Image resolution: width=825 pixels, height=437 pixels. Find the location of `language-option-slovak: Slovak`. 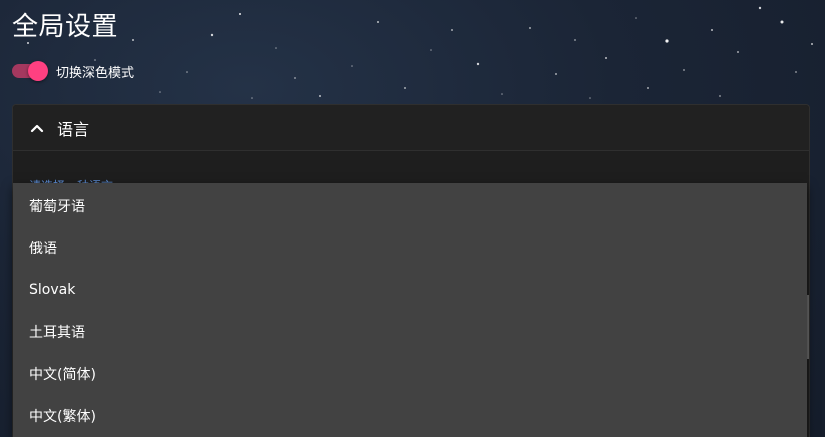

language-option-slovak: Slovak is located at coordinates (410, 290).